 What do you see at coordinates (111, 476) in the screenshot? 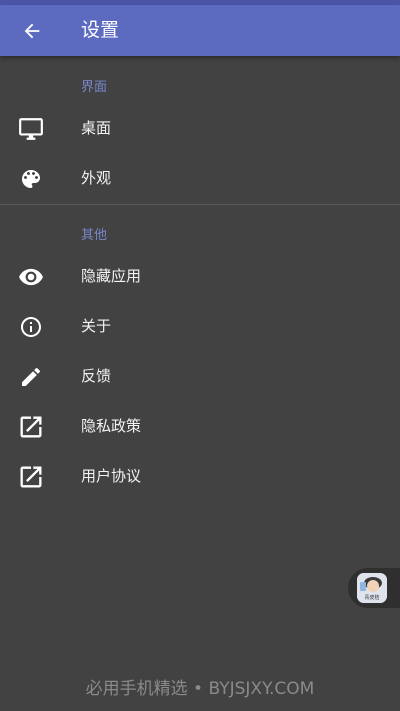
I see `settings-item-label: 用户协议` at bounding box center [111, 476].